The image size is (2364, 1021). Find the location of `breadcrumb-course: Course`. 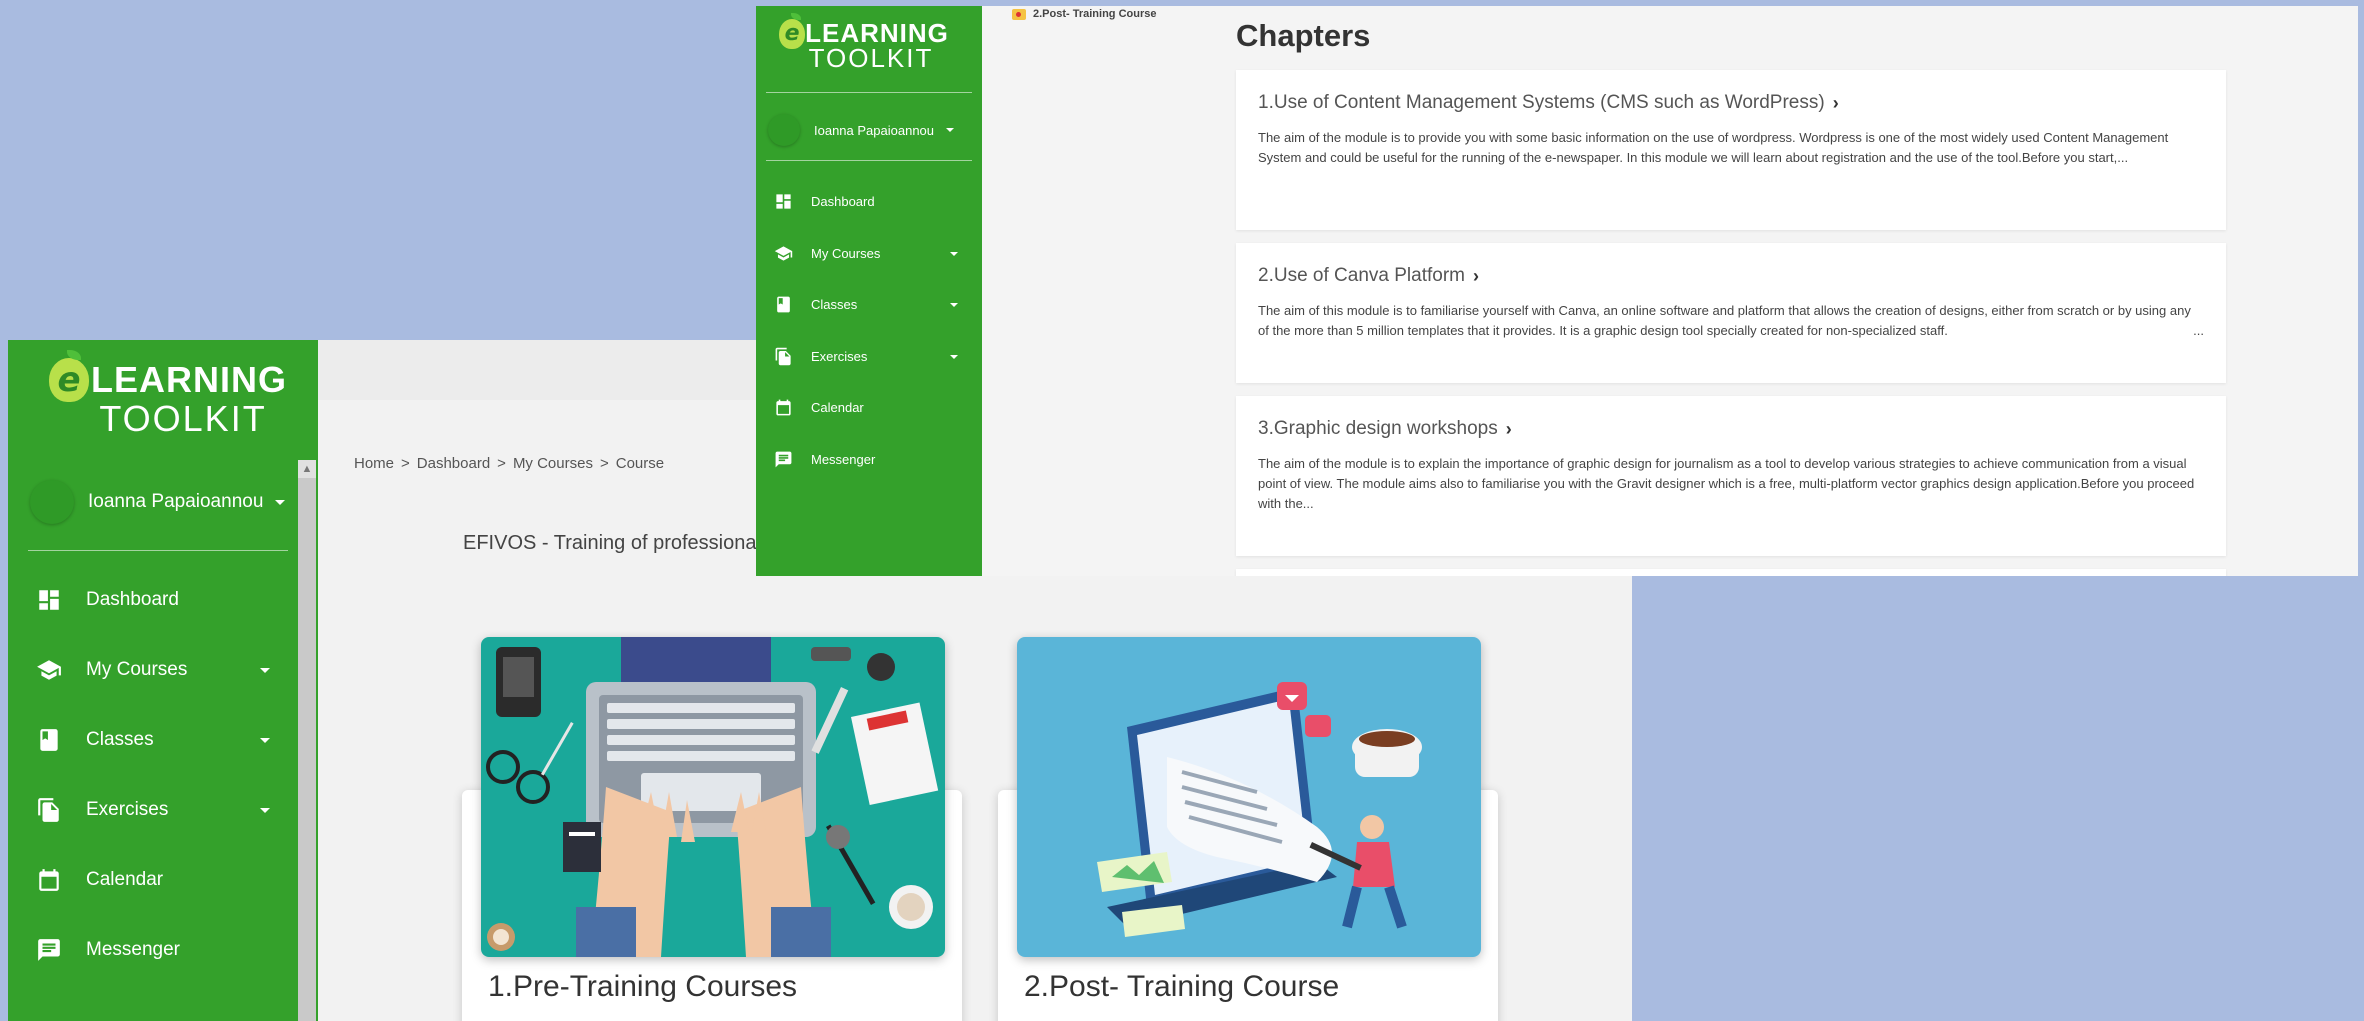

breadcrumb-course: Course is located at coordinates (640, 463).